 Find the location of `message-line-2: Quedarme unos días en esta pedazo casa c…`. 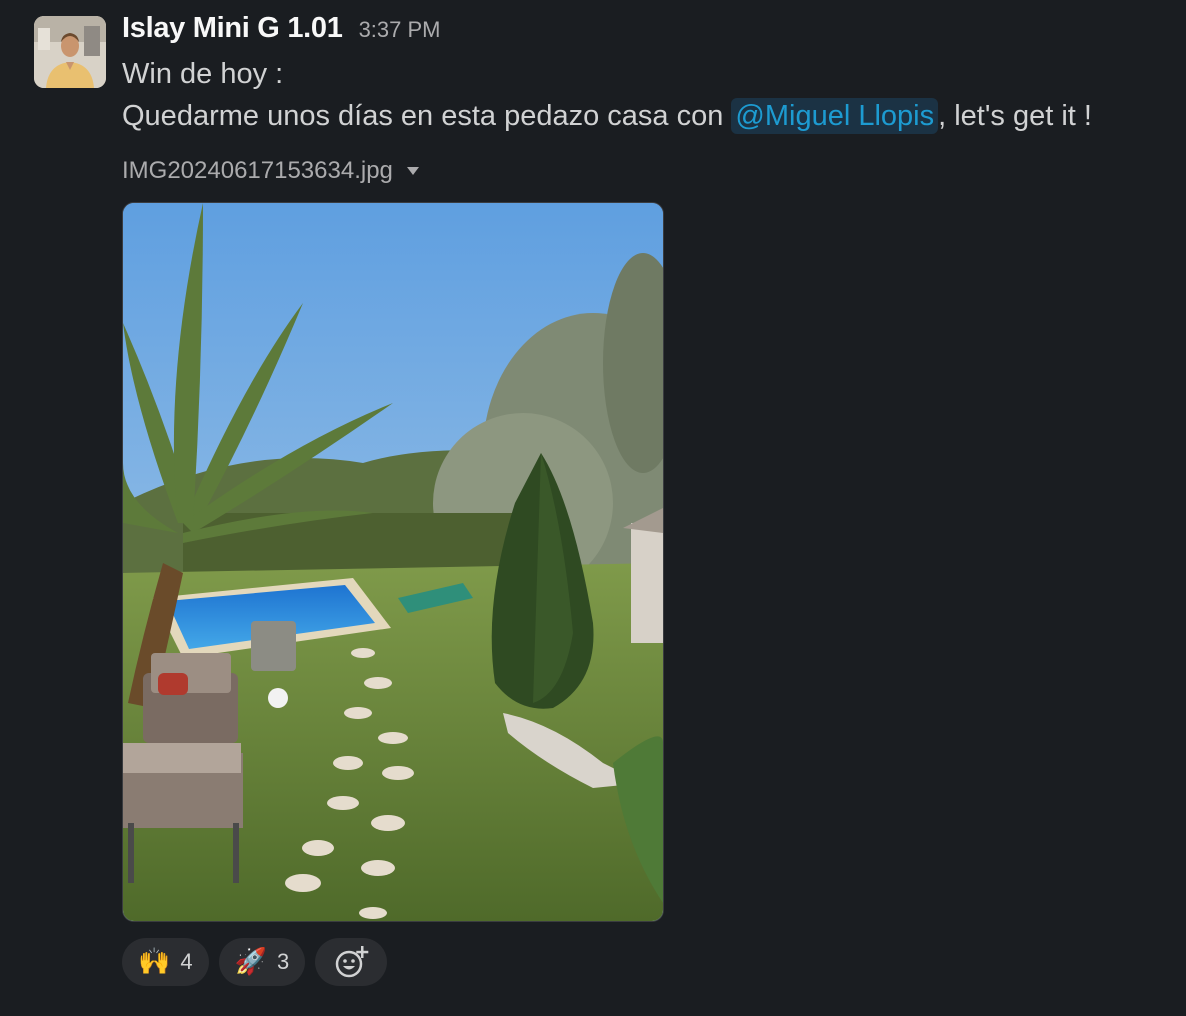

message-line-2: Quedarme unos días en esta pedazo casa c… is located at coordinates (607, 116).